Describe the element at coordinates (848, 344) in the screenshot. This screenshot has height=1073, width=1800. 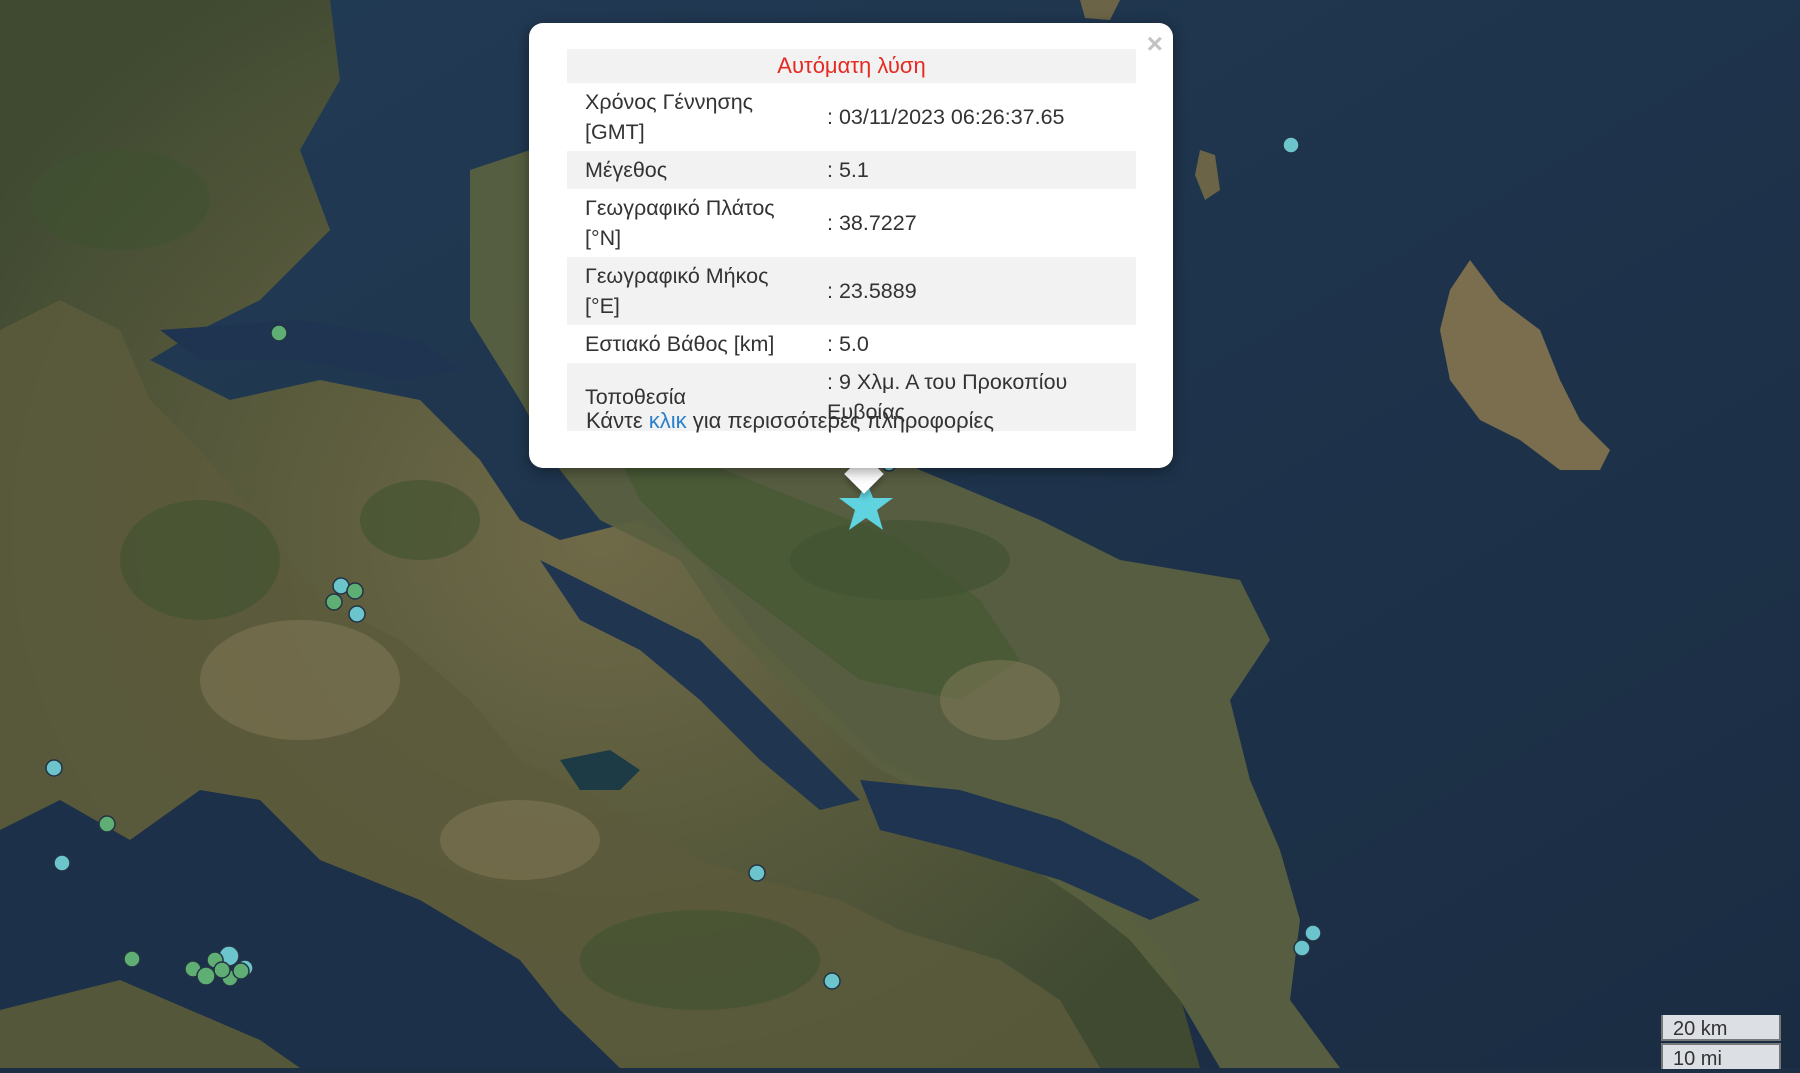
I see `row-value: : 5.0` at that location.